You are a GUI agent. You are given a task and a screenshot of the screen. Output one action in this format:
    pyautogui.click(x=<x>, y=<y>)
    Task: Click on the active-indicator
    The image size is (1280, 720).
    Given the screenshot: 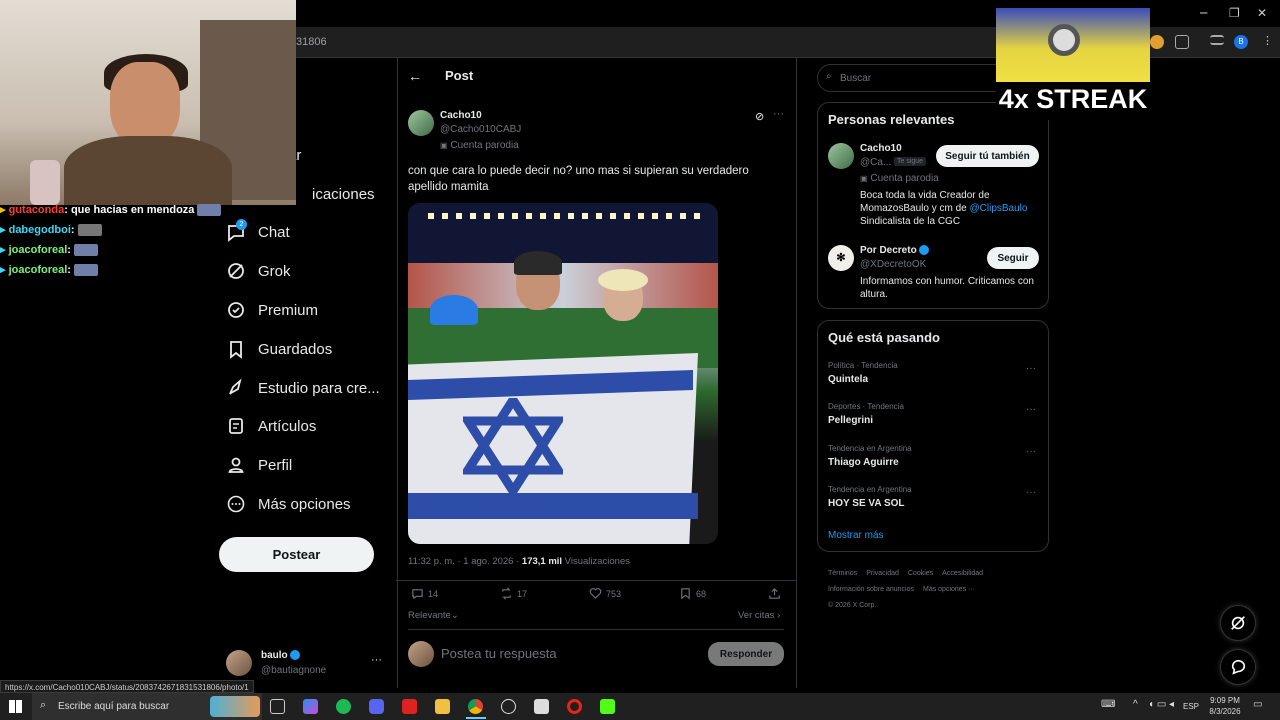 What is the action you would take?
    pyautogui.click(x=476, y=718)
    